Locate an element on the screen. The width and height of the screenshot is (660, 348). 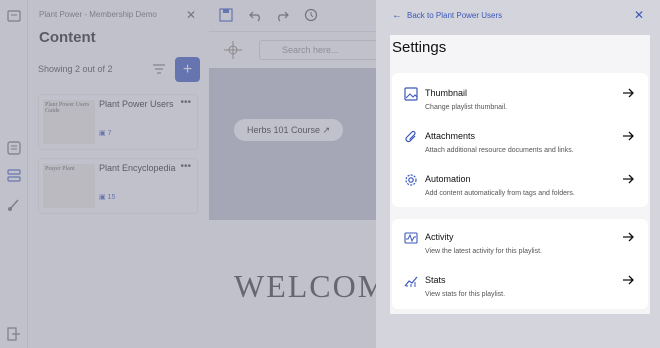
back-link-label: Back to Plant Power Users is located at coordinates (455, 15).